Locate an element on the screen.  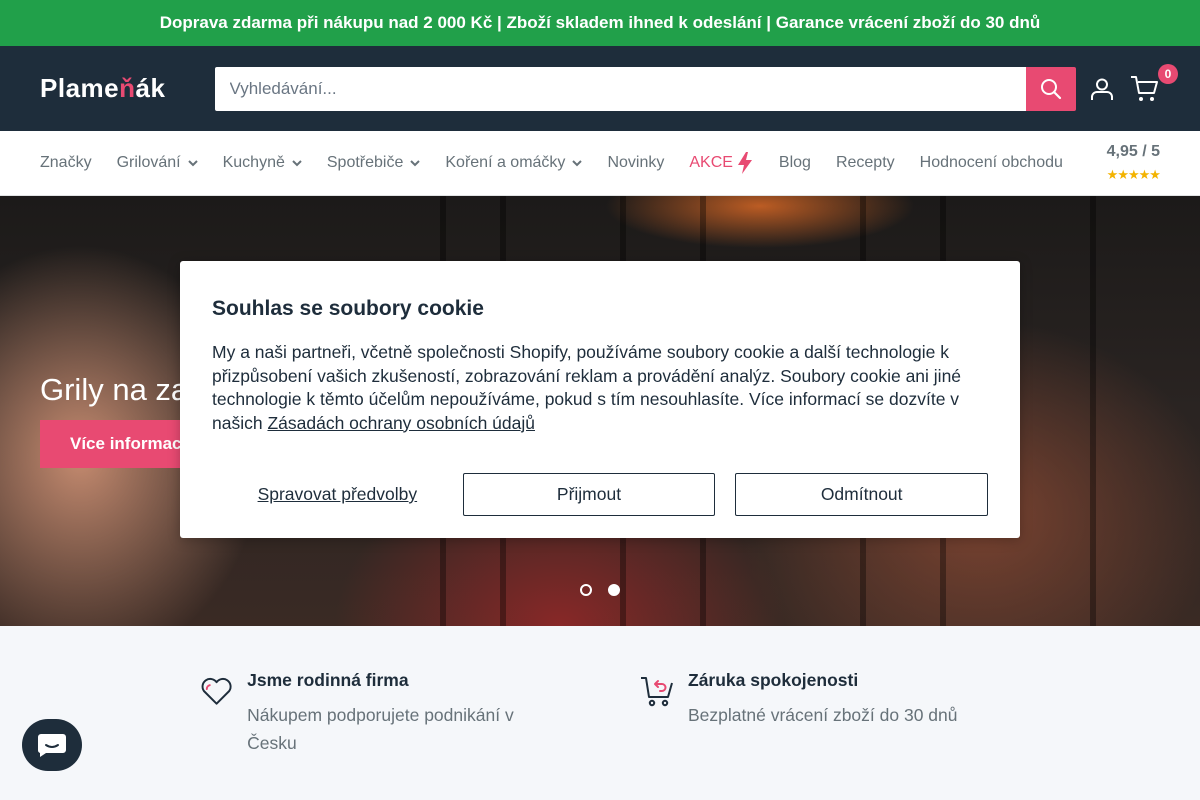
manage-preferences-button: Spravovat předvolby is located at coordinates (337, 494).